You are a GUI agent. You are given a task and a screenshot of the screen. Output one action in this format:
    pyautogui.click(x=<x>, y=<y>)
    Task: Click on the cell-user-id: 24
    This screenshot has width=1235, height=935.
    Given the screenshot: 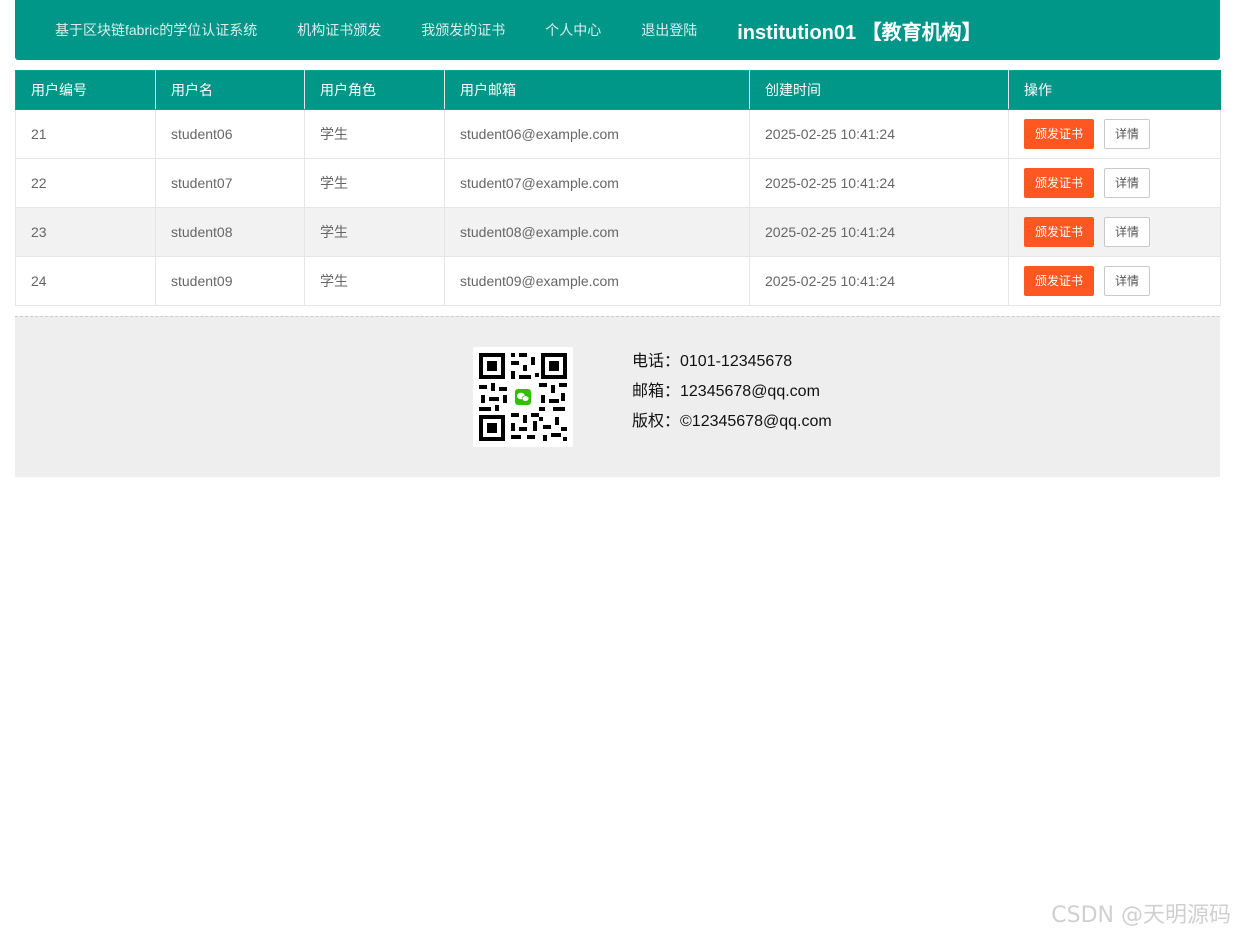 What is the action you would take?
    pyautogui.click(x=85, y=281)
    